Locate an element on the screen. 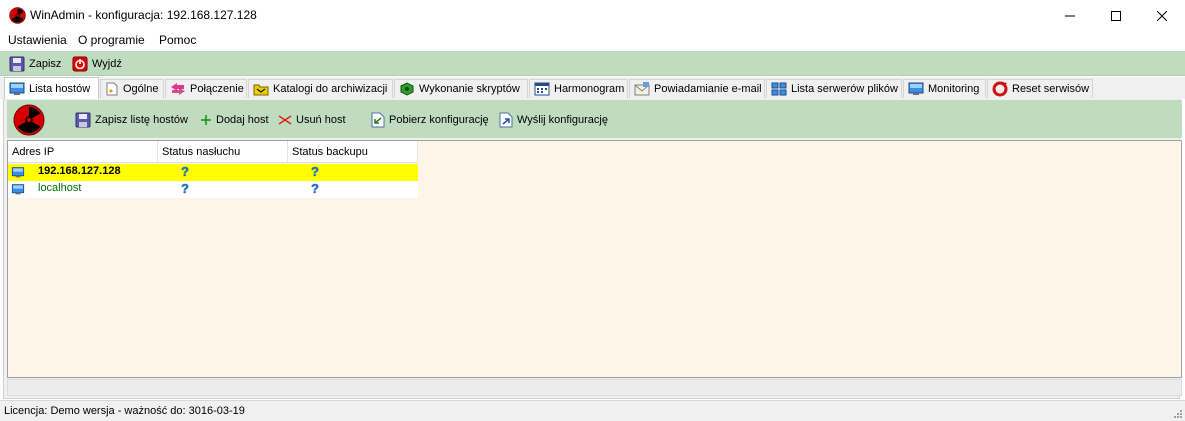  tab-label: Harmonogram is located at coordinates (589, 89).